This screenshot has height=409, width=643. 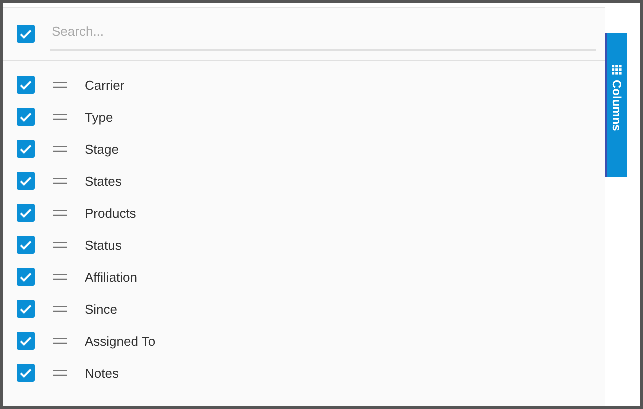 What do you see at coordinates (99, 117) in the screenshot?
I see `column-label: Type` at bounding box center [99, 117].